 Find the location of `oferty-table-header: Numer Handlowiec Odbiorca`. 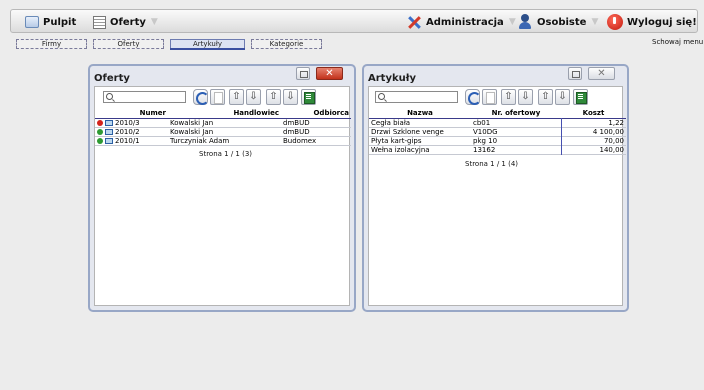

oferty-table-header: Numer Handlowiec Odbiorca is located at coordinates (223, 113).